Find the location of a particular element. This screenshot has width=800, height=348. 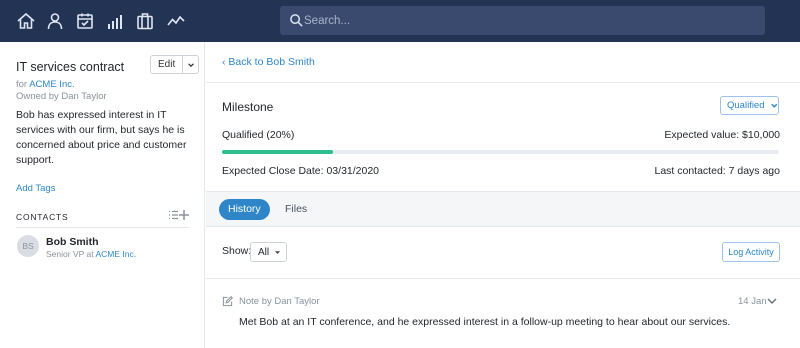

for-prefix: for is located at coordinates (22, 84).